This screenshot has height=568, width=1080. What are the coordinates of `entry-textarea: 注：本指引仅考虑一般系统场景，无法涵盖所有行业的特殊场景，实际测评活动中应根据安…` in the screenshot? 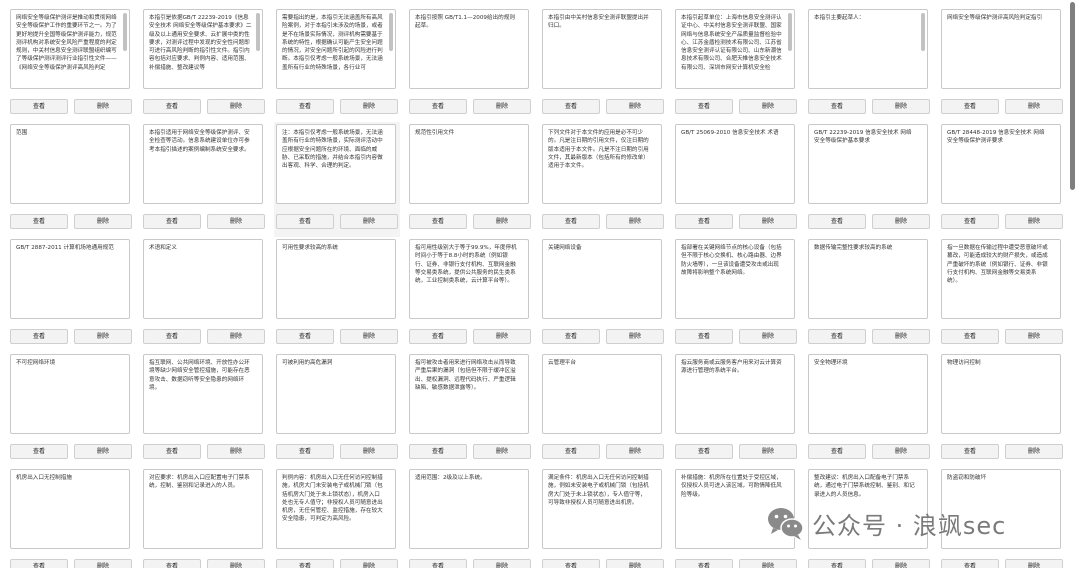 It's located at (336, 164).